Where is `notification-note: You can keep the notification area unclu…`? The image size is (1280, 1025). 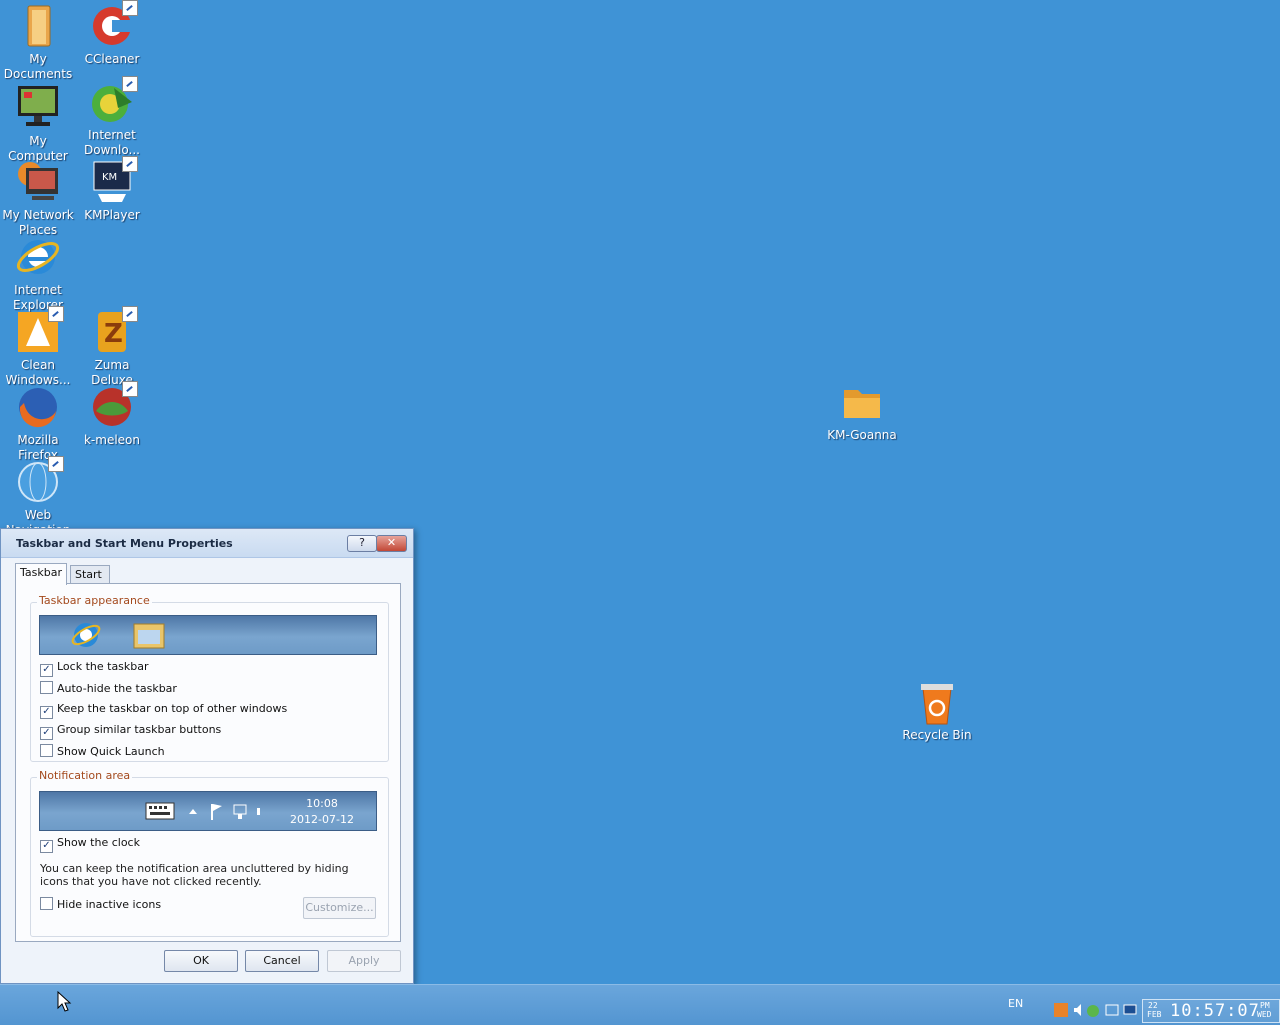
notification-note: You can keep the notification area unclu… is located at coordinates (194, 875).